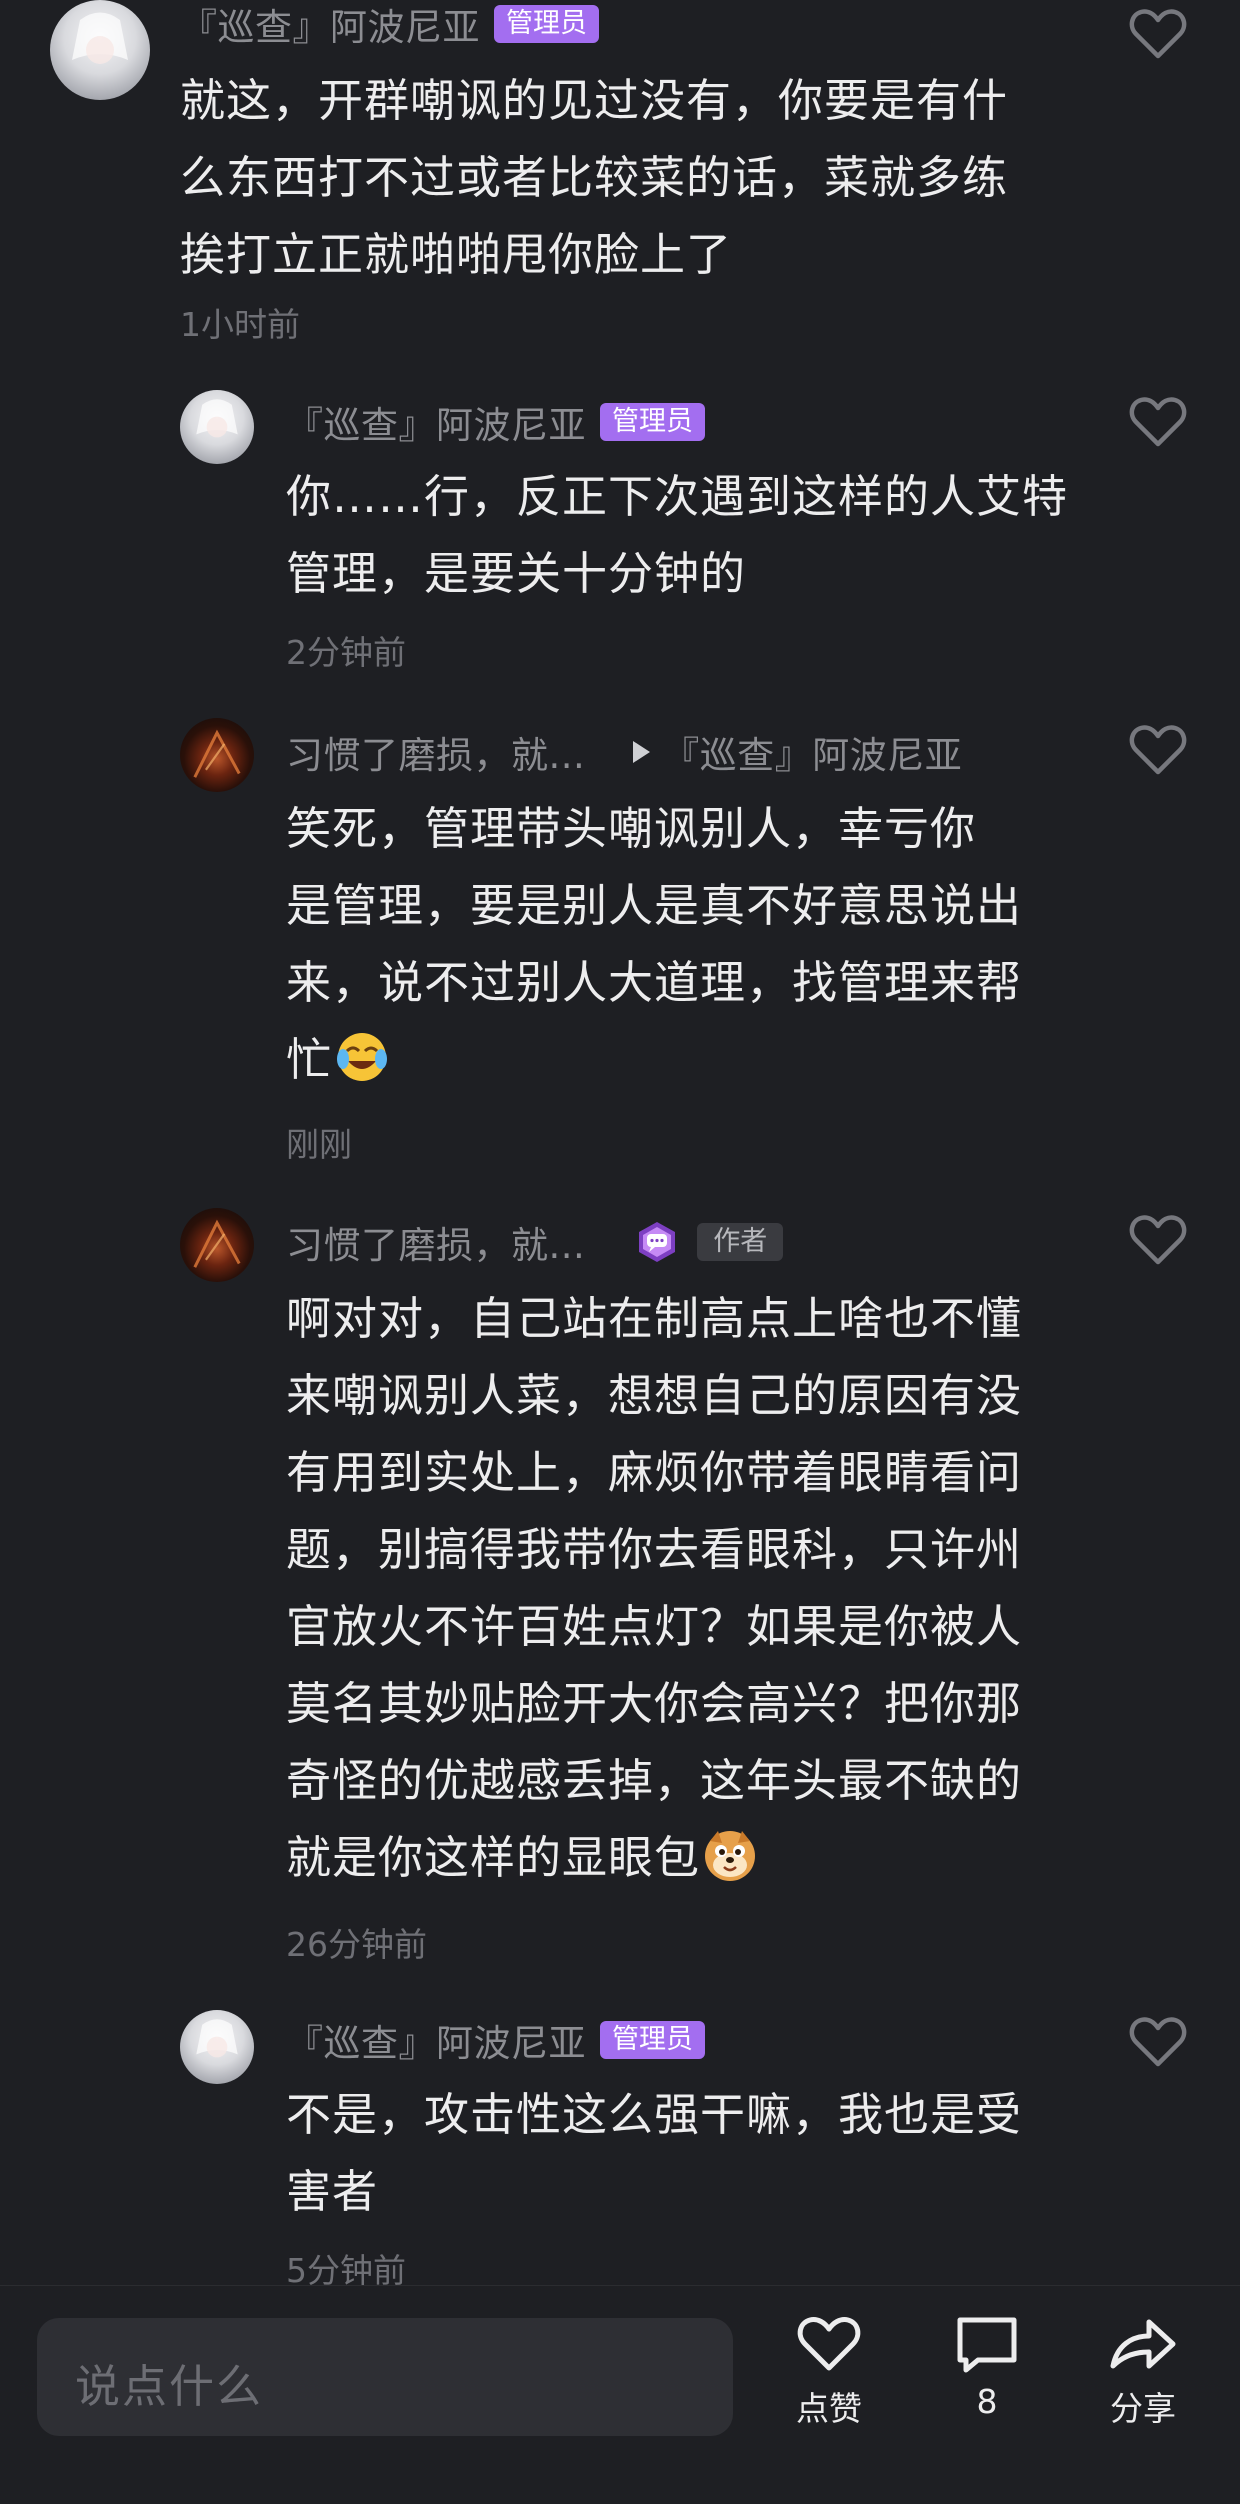 The width and height of the screenshot is (1240, 2504). Describe the element at coordinates (332, 2191) in the screenshot. I see `comment-line: 害者` at that location.